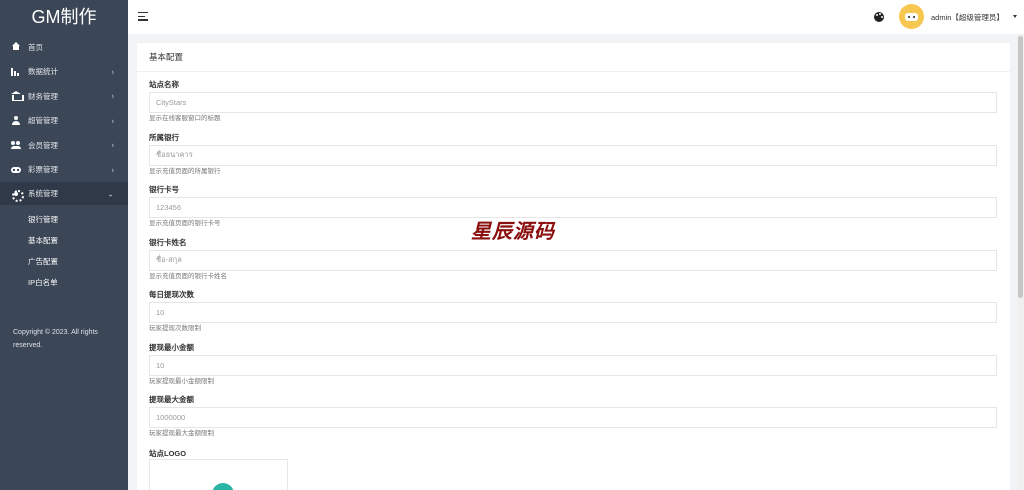 The width and height of the screenshot is (1024, 490). What do you see at coordinates (64, 261) in the screenshot?
I see `submenu-item-ad-config: 广告配置` at bounding box center [64, 261].